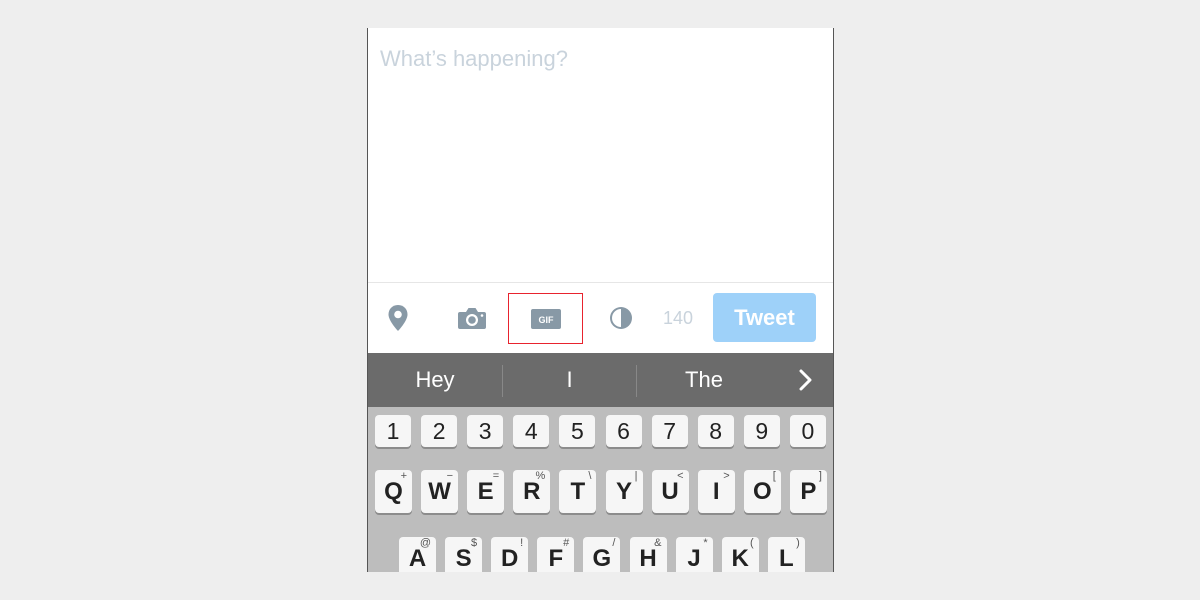 This screenshot has height=600, width=1200. I want to click on key-5: 5, so click(577, 431).